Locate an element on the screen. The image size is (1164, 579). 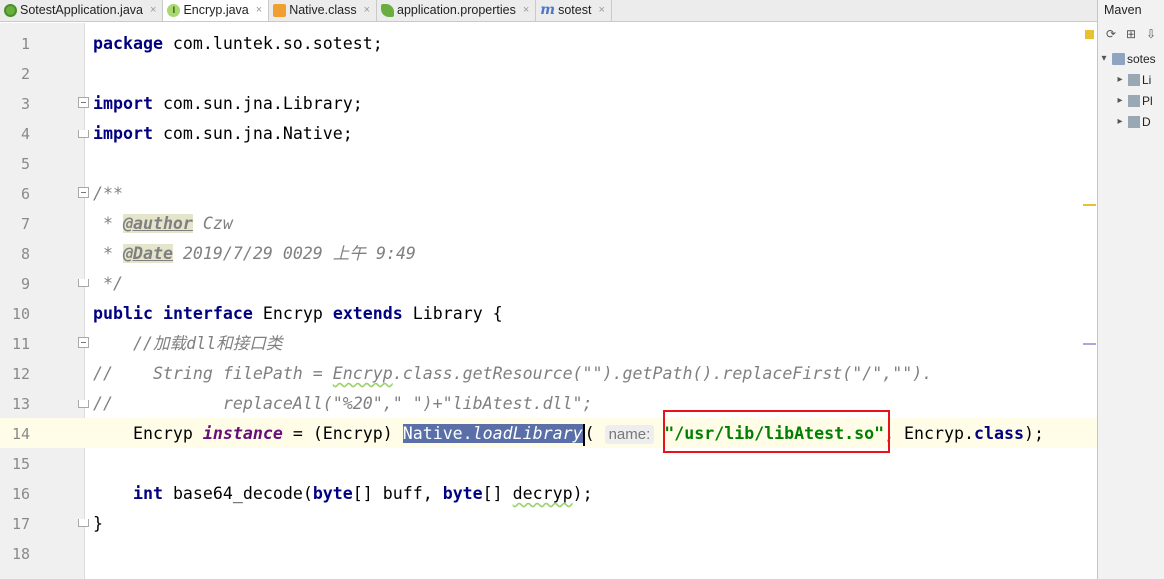
keyword: int is located at coordinates (147, 493).